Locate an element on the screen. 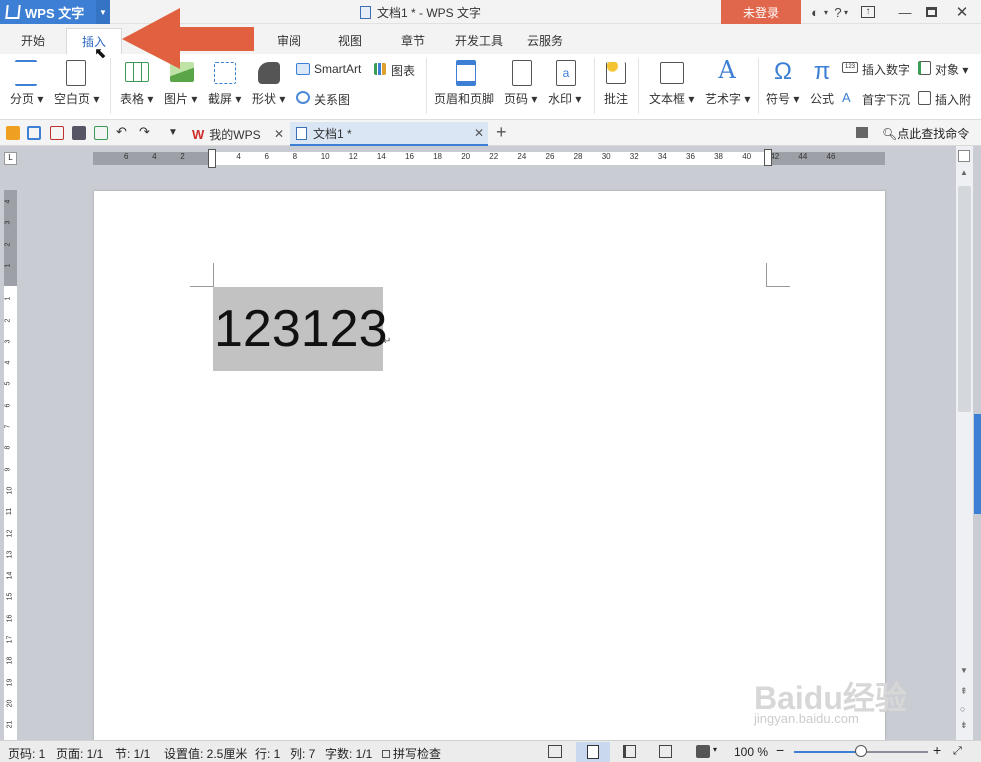 This screenshot has width=981, height=762. wordart-button: 艺术字 ▾ is located at coordinates (727, 98).